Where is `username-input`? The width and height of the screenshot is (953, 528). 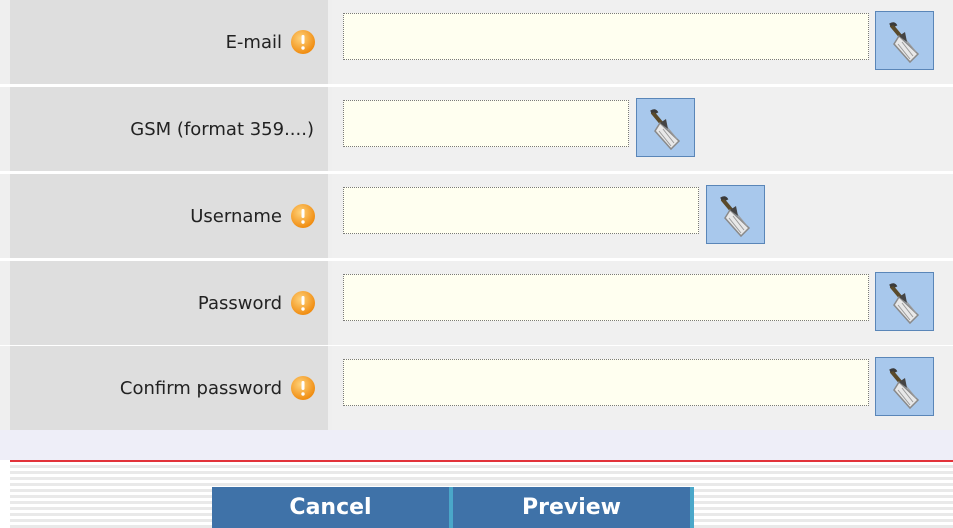
username-input is located at coordinates (521, 210).